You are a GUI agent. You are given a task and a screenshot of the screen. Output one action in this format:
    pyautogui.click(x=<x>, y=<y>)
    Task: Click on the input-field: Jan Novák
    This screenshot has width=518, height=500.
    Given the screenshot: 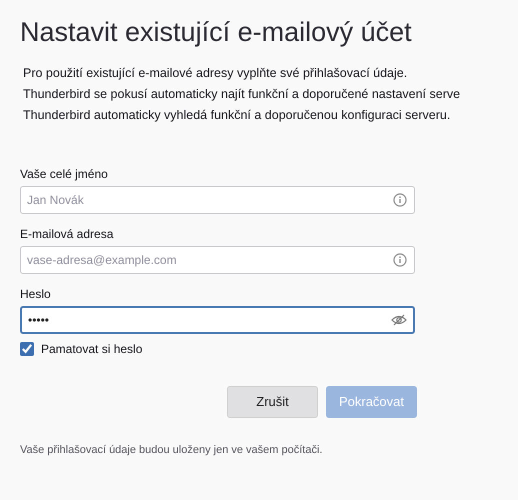 What is the action you would take?
    pyautogui.click(x=217, y=200)
    